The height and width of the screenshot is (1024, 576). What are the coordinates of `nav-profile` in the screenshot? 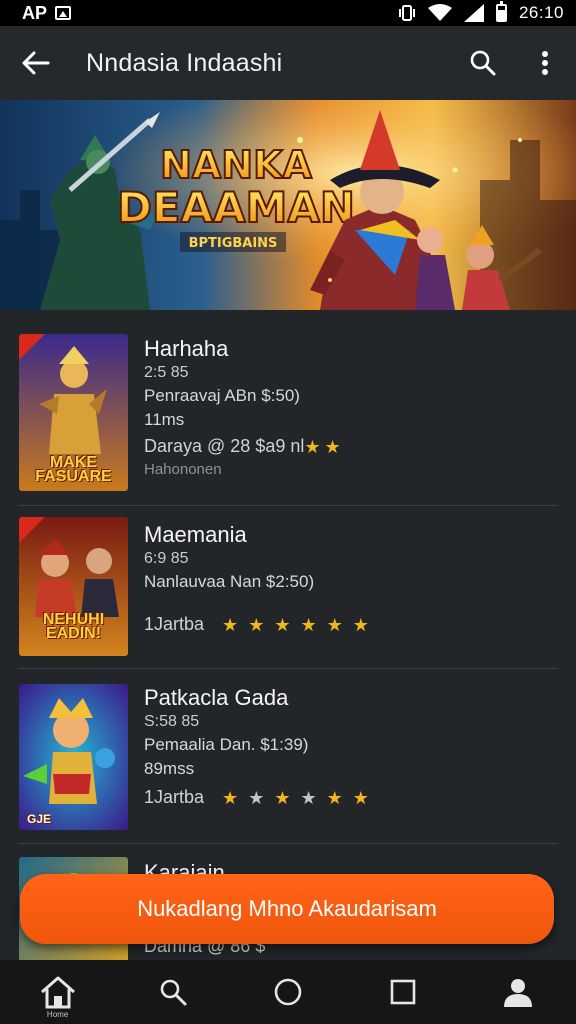 It's located at (518, 992).